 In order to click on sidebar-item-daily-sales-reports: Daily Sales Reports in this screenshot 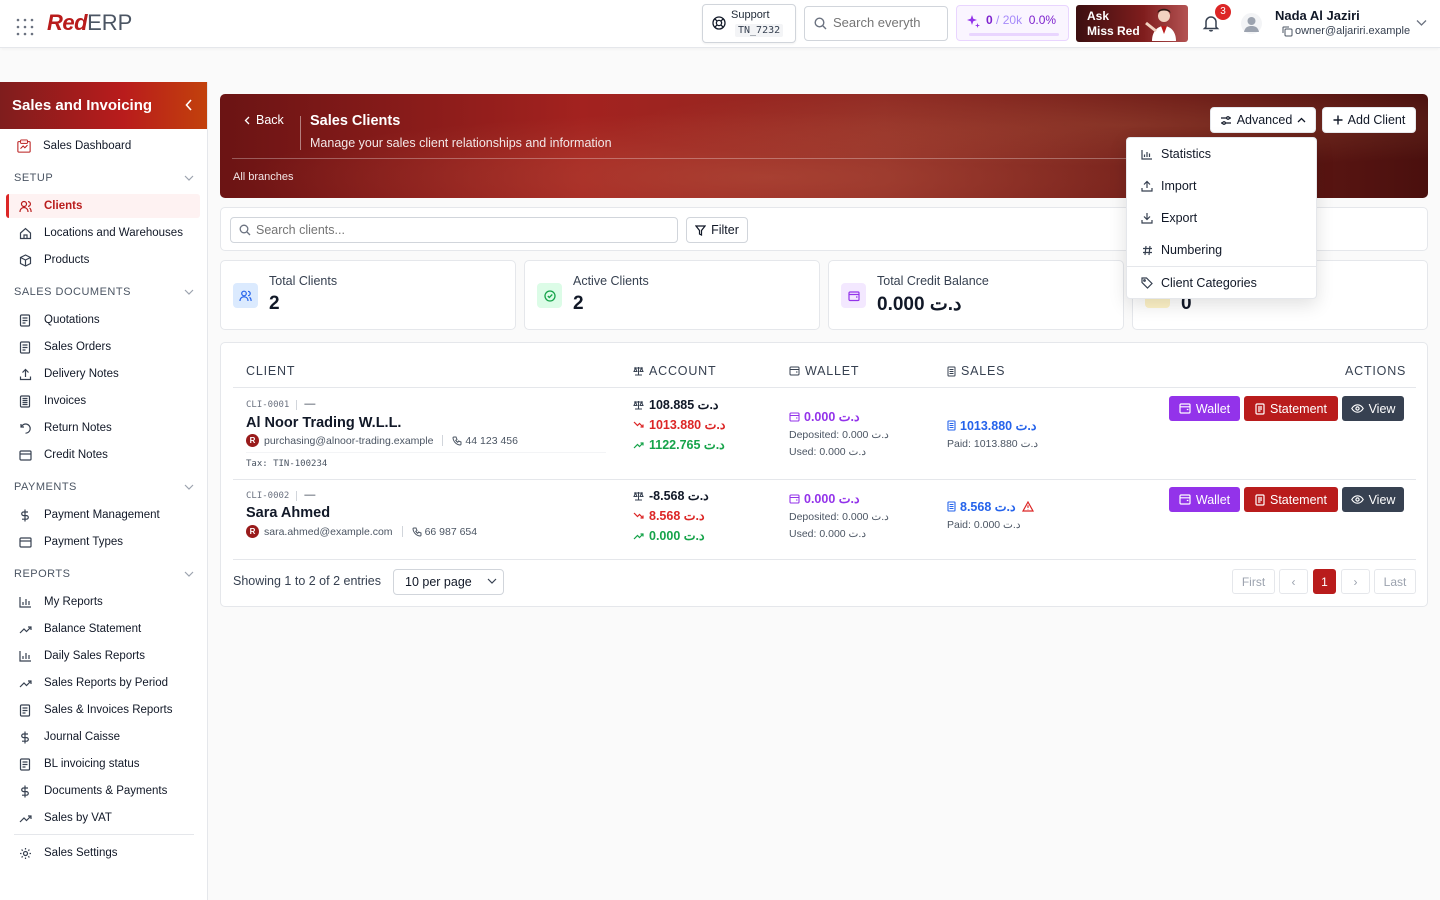, I will do `click(103, 656)`.